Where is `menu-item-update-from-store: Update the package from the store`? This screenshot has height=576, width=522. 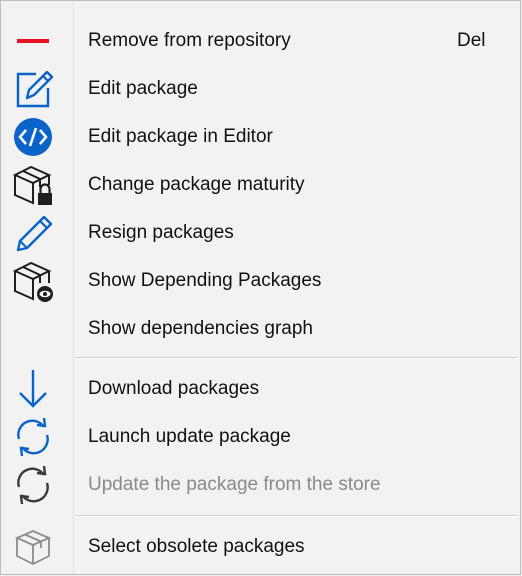
menu-item-update-from-store: Update the package from the store is located at coordinates (260, 485).